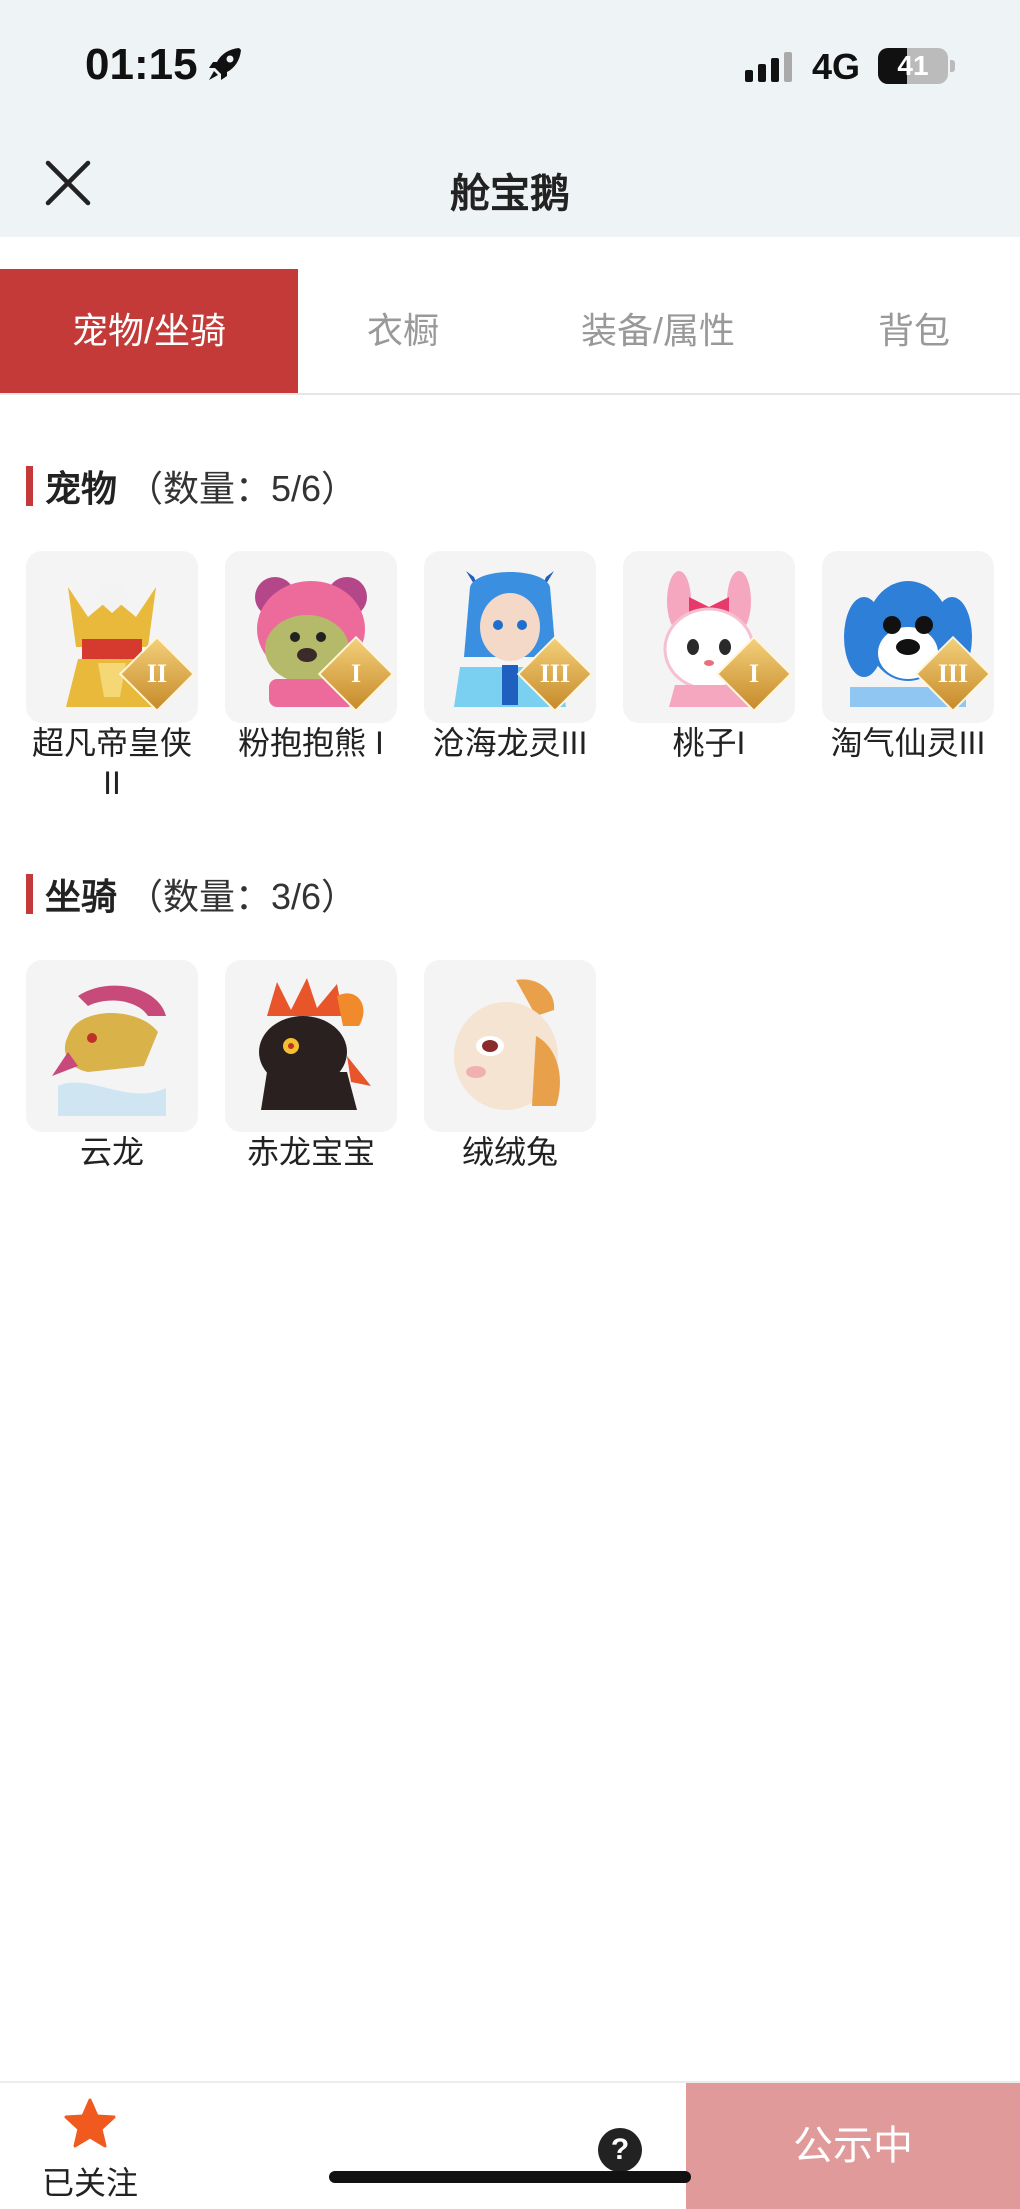 The image size is (1020, 2209). I want to click on battery-tip, so click(952, 66).